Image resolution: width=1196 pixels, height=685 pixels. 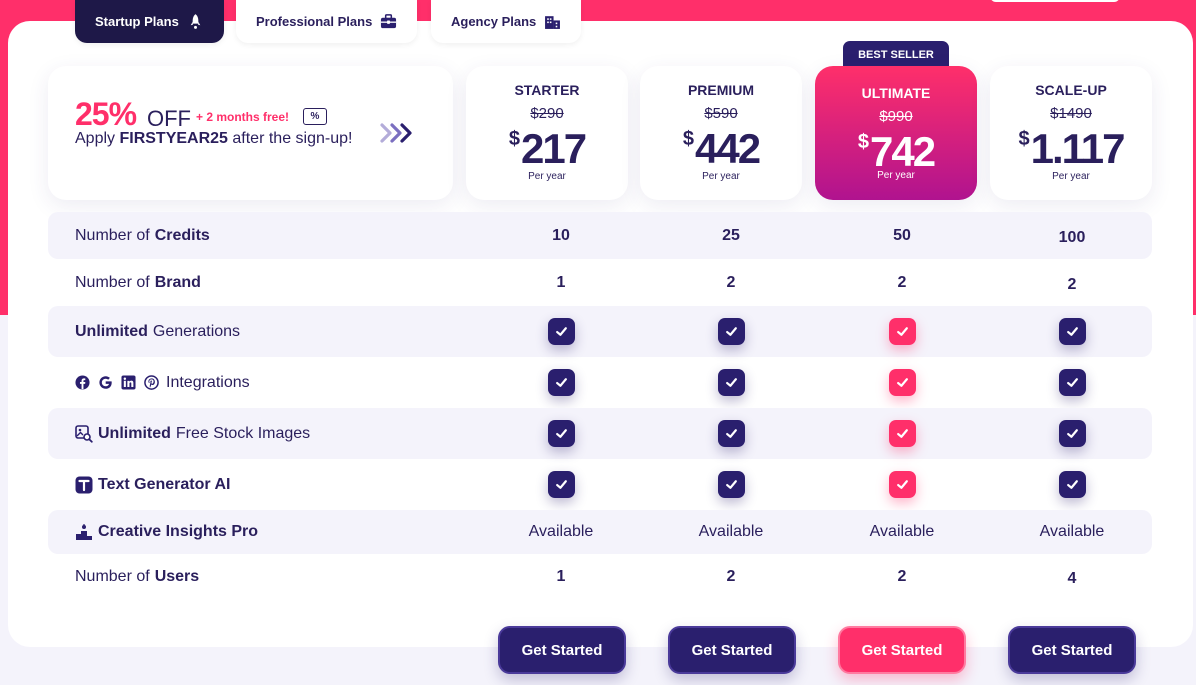 I want to click on coupon-icon: %, so click(x=315, y=116).